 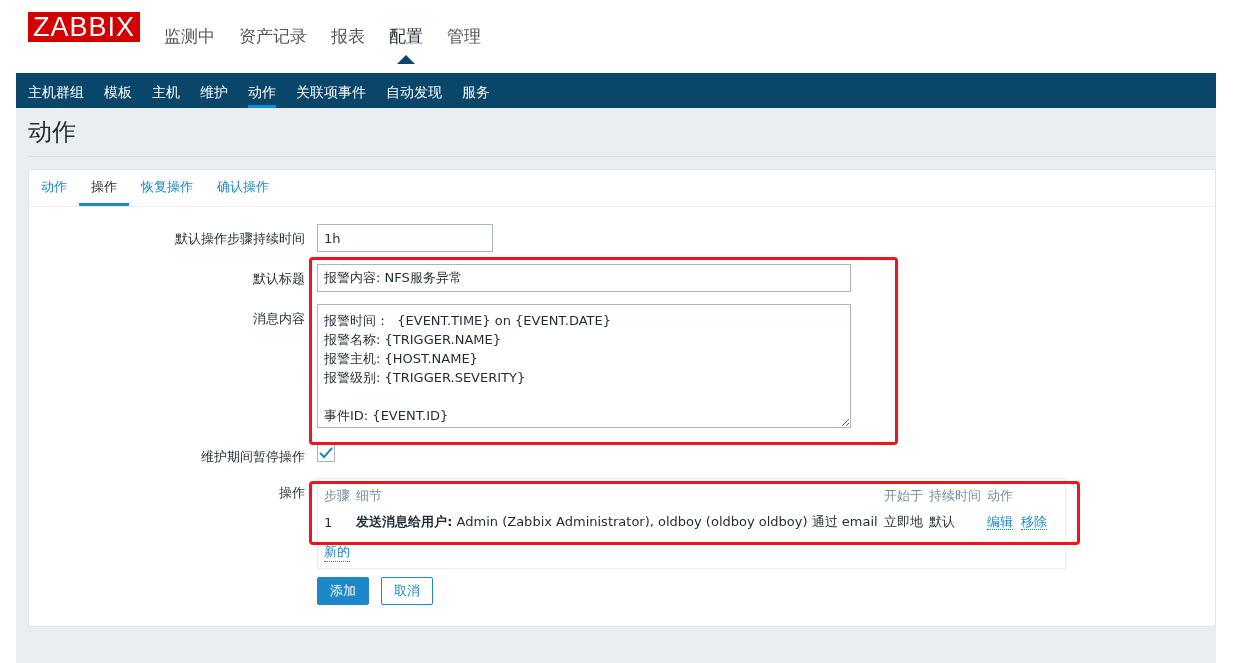 What do you see at coordinates (214, 90) in the screenshot?
I see `sub-menu-item: 维护` at bounding box center [214, 90].